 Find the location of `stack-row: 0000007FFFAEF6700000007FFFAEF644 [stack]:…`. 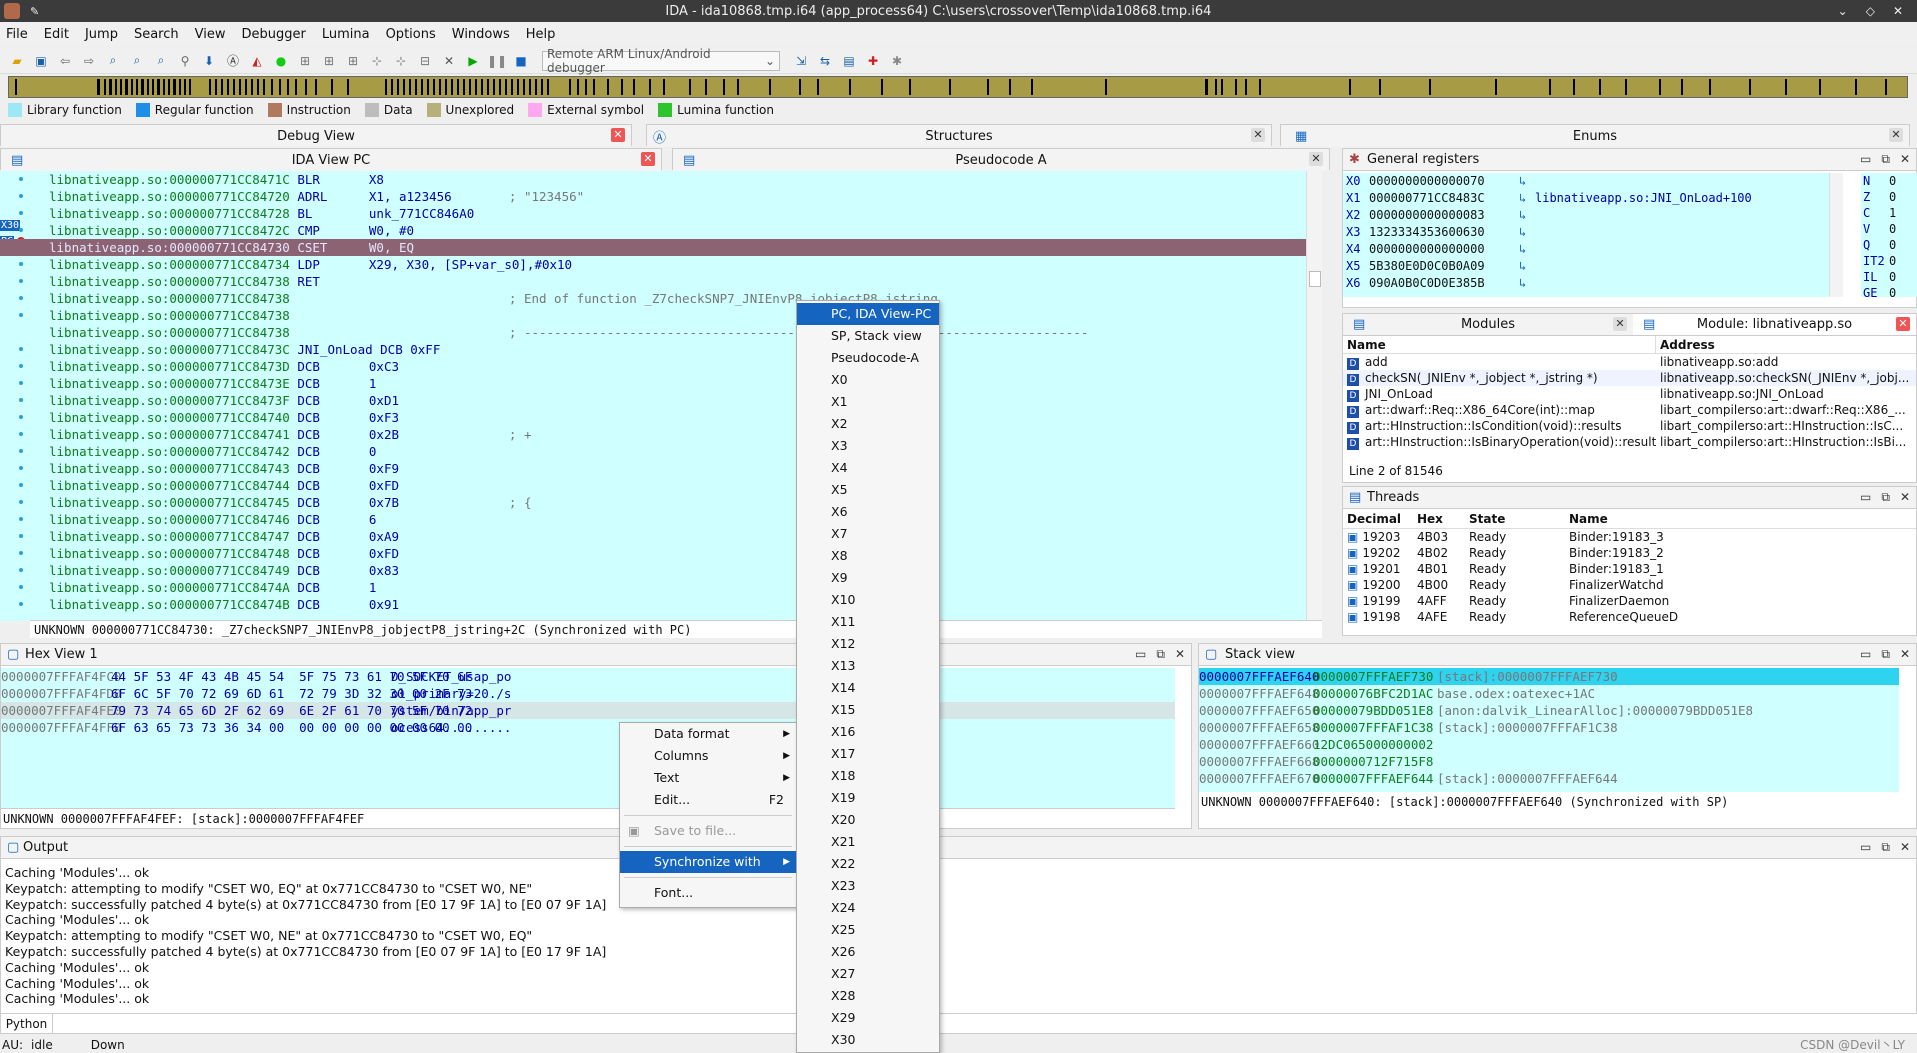

stack-row: 0000007FFFAEF6700000007FFFAEF644 [stack]:… is located at coordinates (1549, 778).